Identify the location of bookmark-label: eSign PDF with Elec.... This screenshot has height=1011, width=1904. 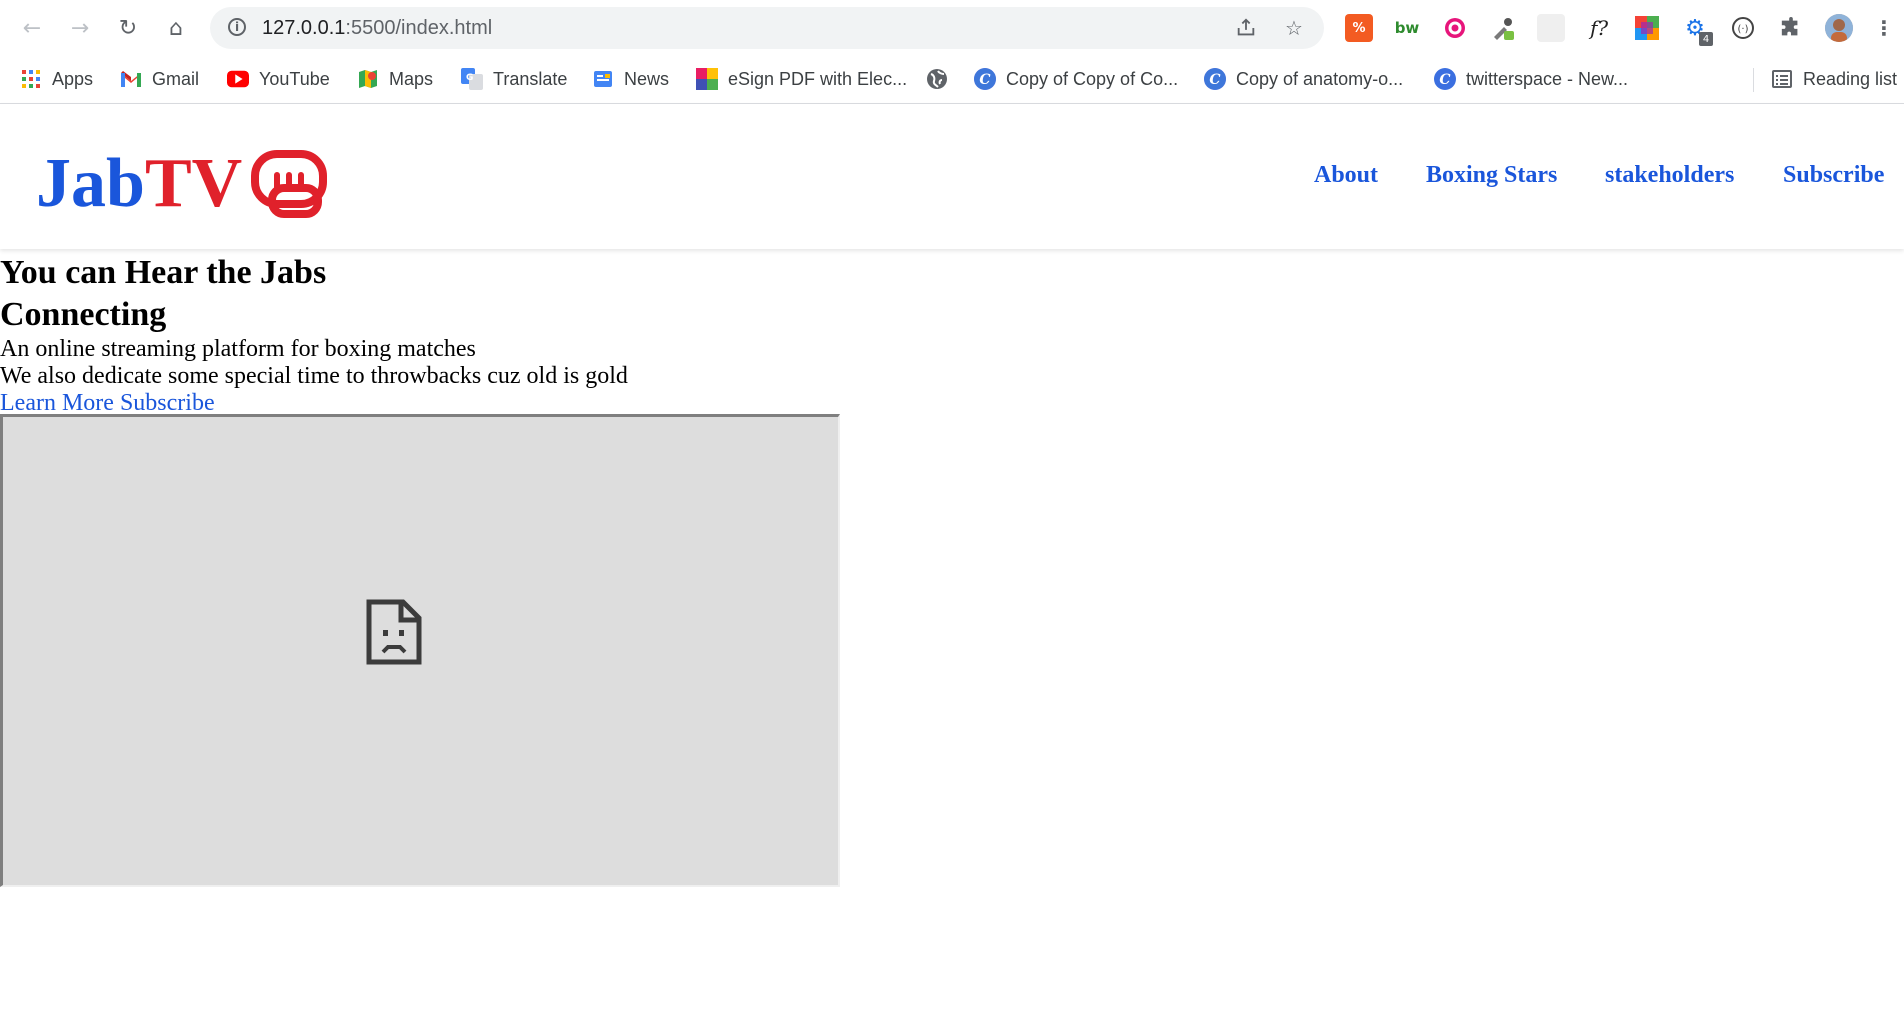
(818, 78).